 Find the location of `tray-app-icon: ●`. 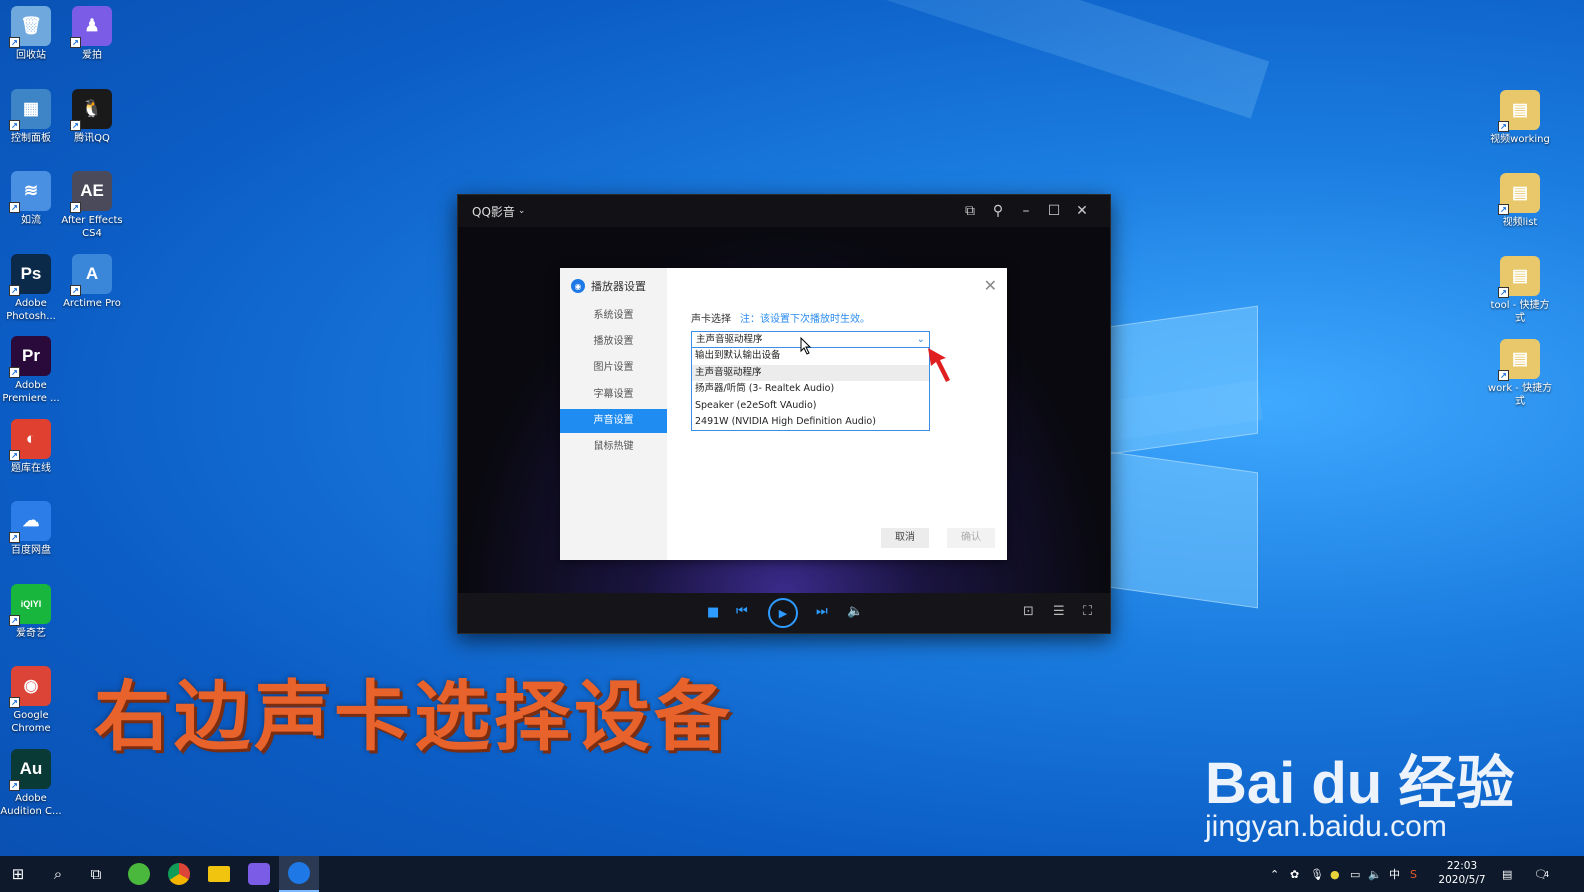

tray-app-icon: ● is located at coordinates (1335, 874).